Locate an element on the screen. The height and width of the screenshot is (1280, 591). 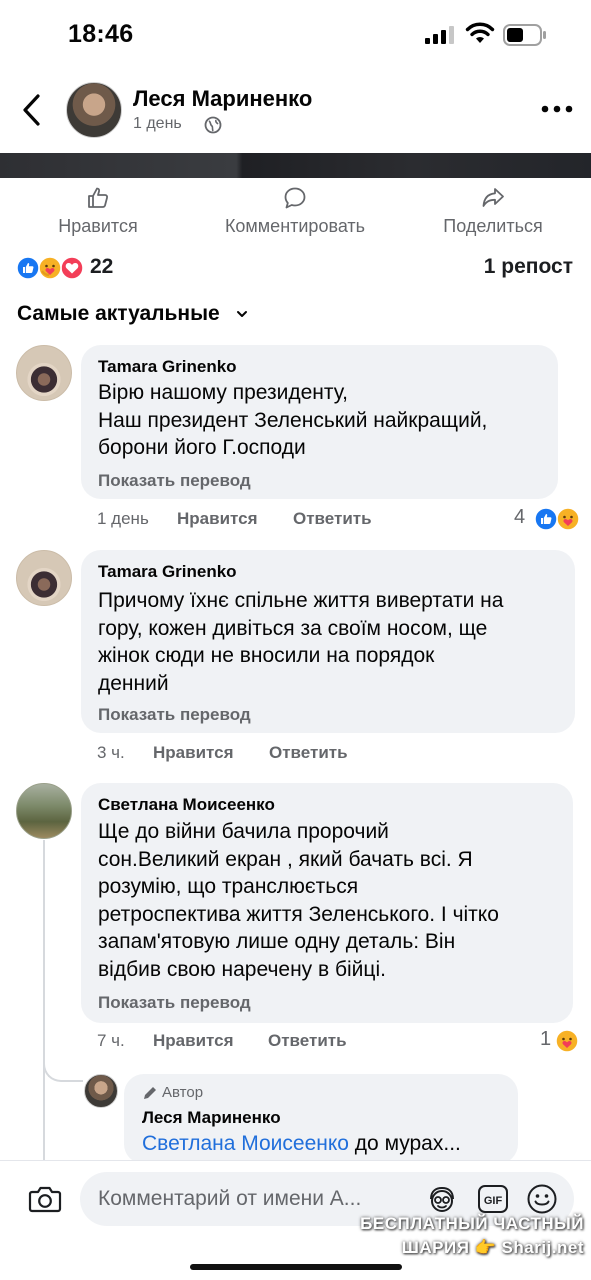
comment-button: Комментировать is located at coordinates (295, 212).